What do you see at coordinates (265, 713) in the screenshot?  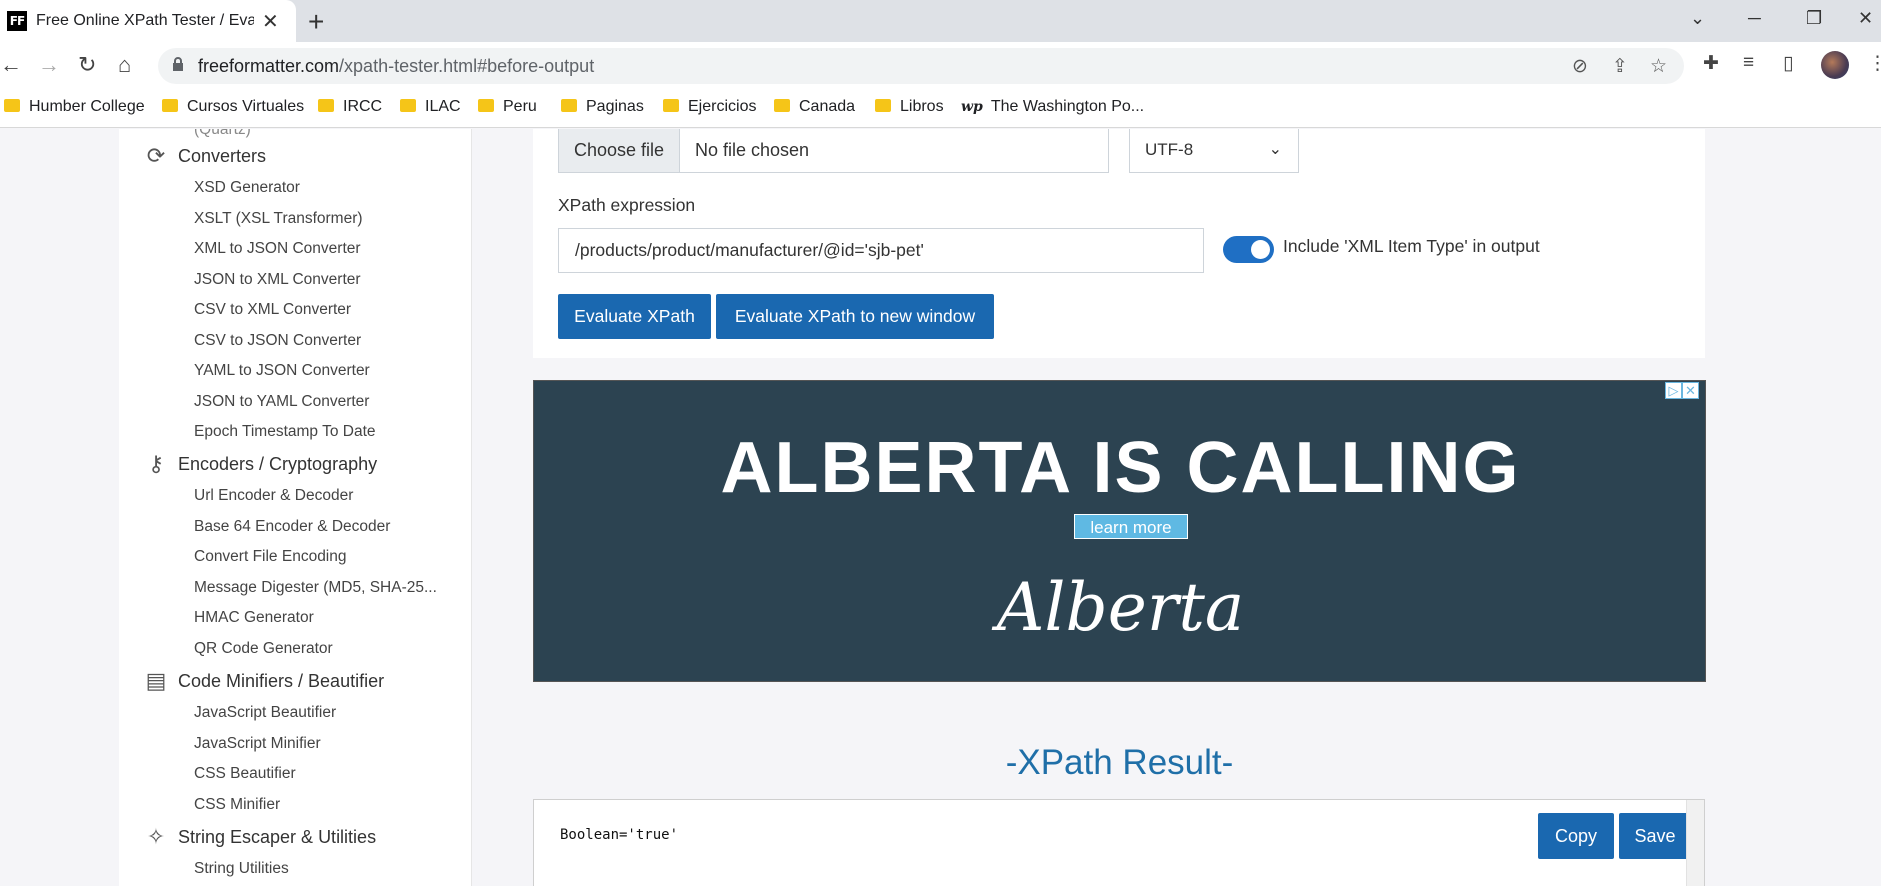 I see `sidebar-item-js-beautifier: JavaScript Beautifier` at bounding box center [265, 713].